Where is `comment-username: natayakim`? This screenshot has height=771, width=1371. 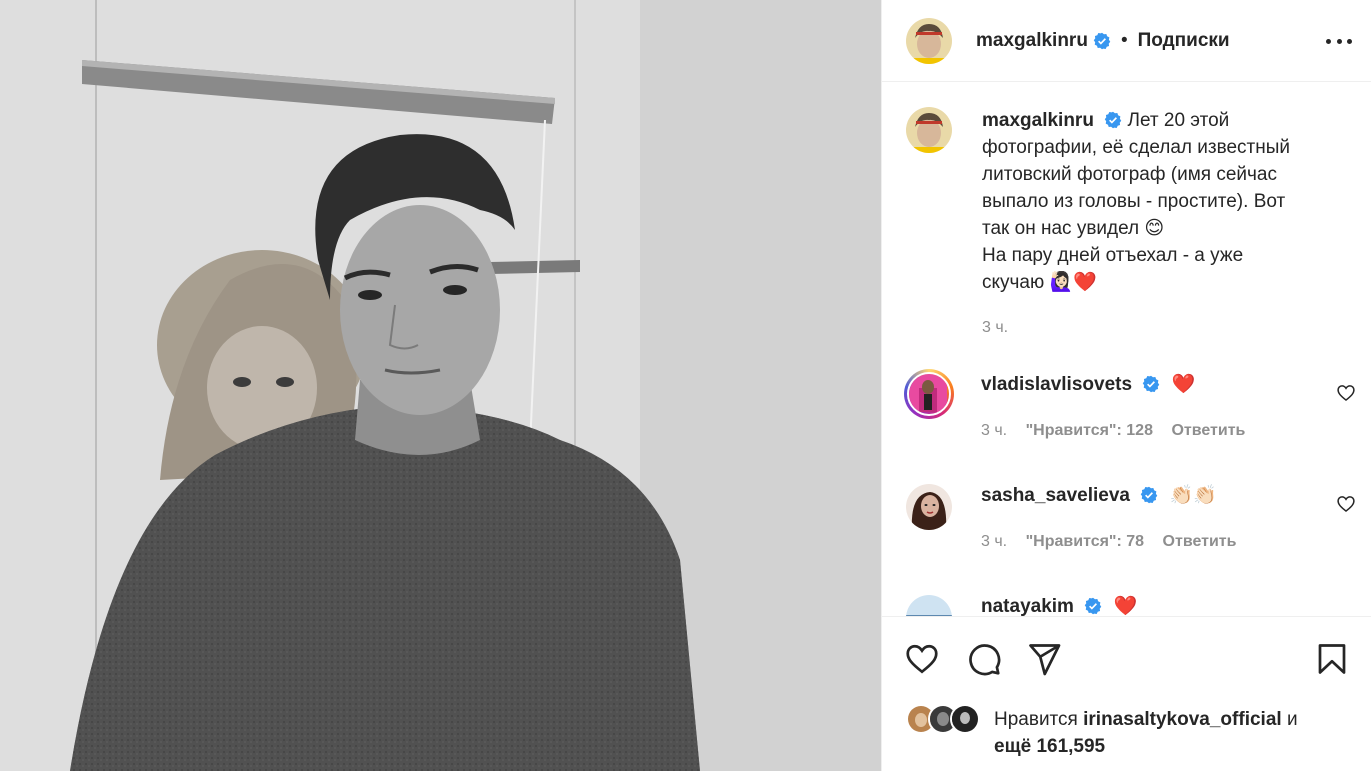 comment-username: natayakim is located at coordinates (1027, 606).